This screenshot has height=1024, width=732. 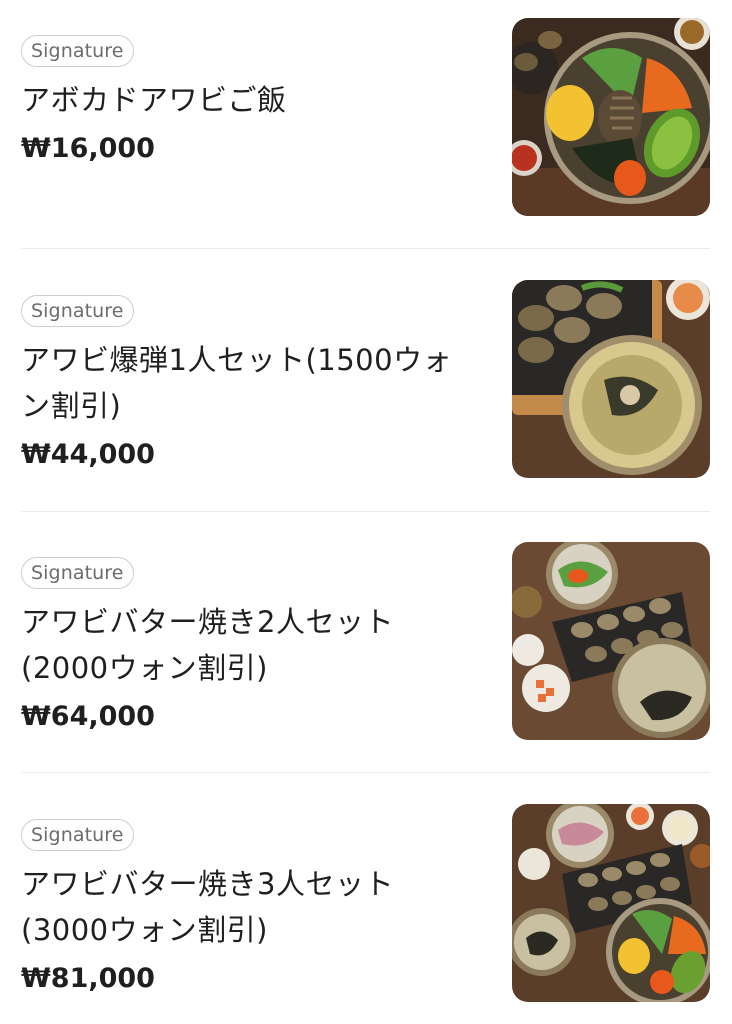 I want to click on avocado-abalone-rice-photo, so click(x=611, y=117).